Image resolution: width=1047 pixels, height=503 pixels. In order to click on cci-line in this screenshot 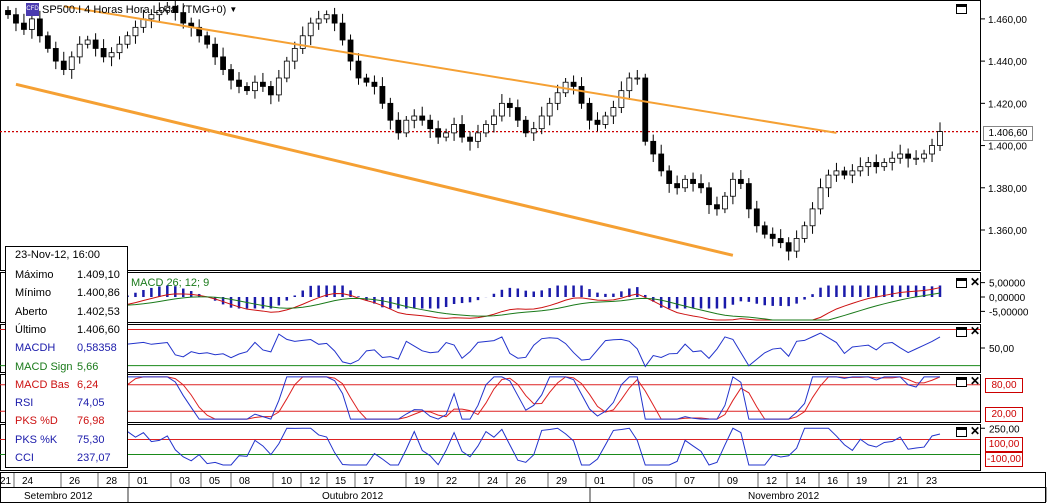, I will do `click(482, 446)`.